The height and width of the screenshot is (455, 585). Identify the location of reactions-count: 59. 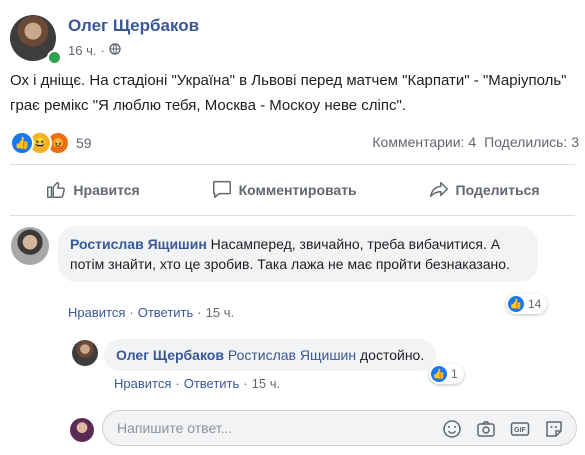
(84, 143).